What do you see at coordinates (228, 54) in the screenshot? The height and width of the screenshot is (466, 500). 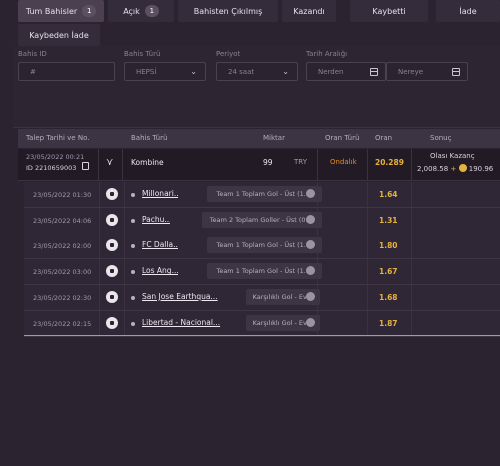 I see `period-label: Periyot` at bounding box center [228, 54].